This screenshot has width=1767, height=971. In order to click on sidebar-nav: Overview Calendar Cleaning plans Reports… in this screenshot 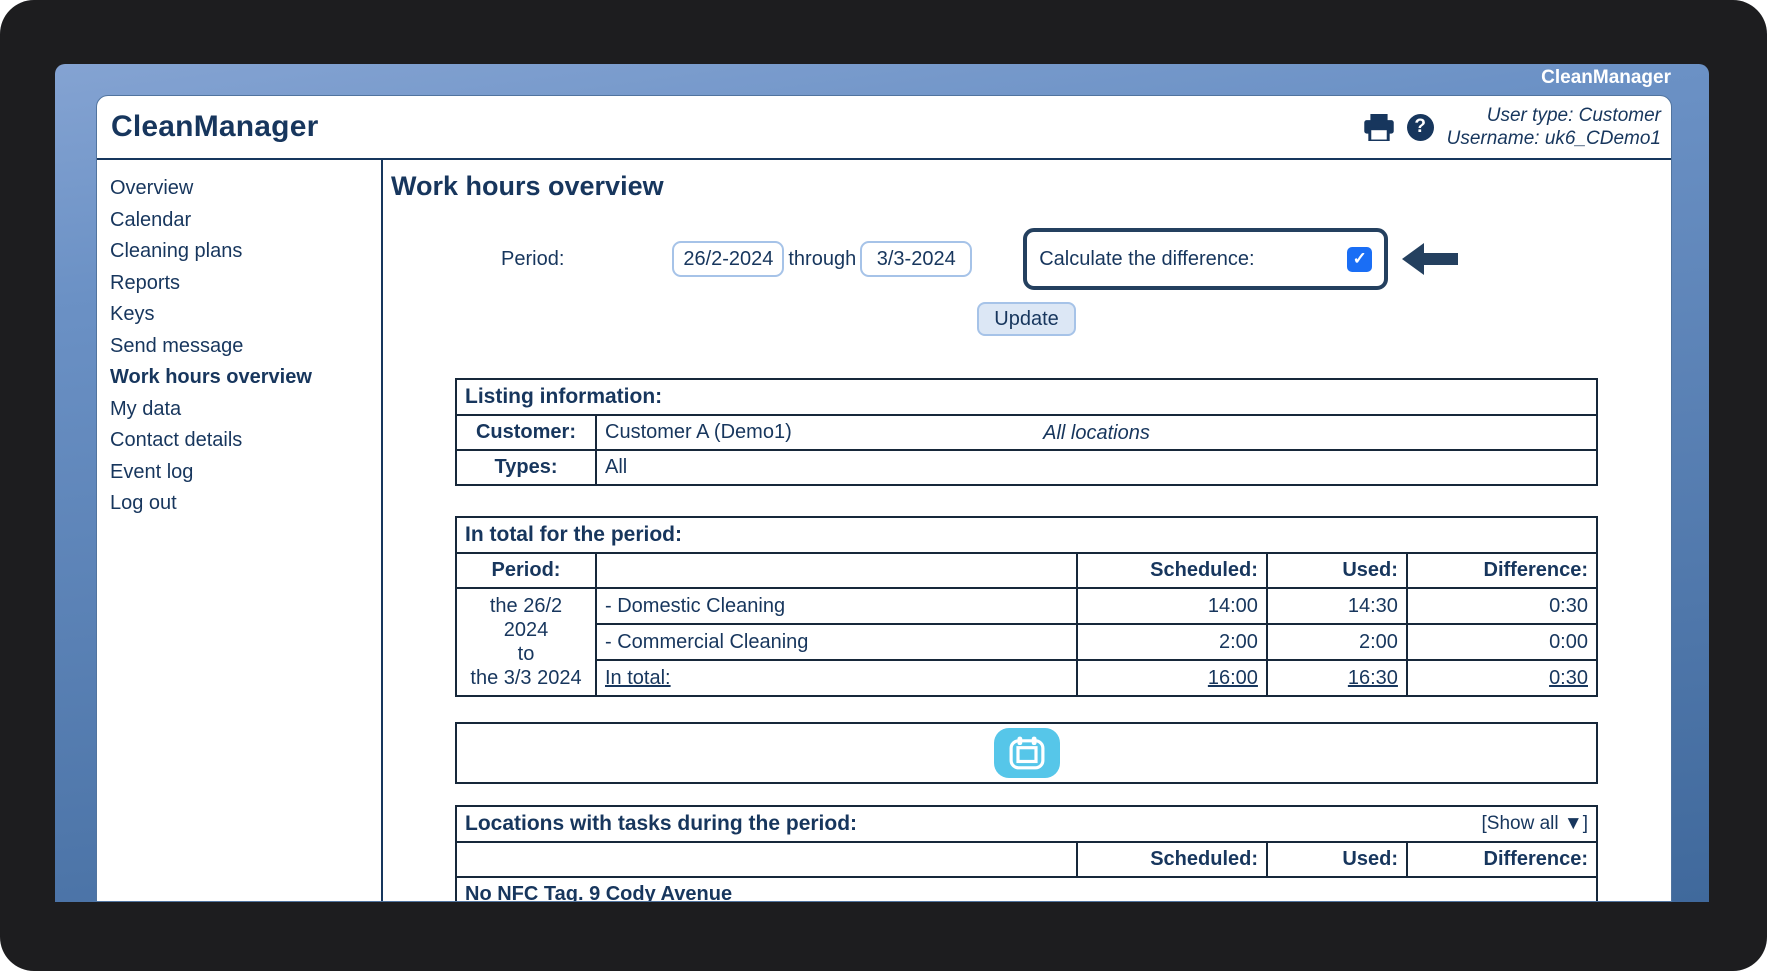, I will do `click(240, 530)`.